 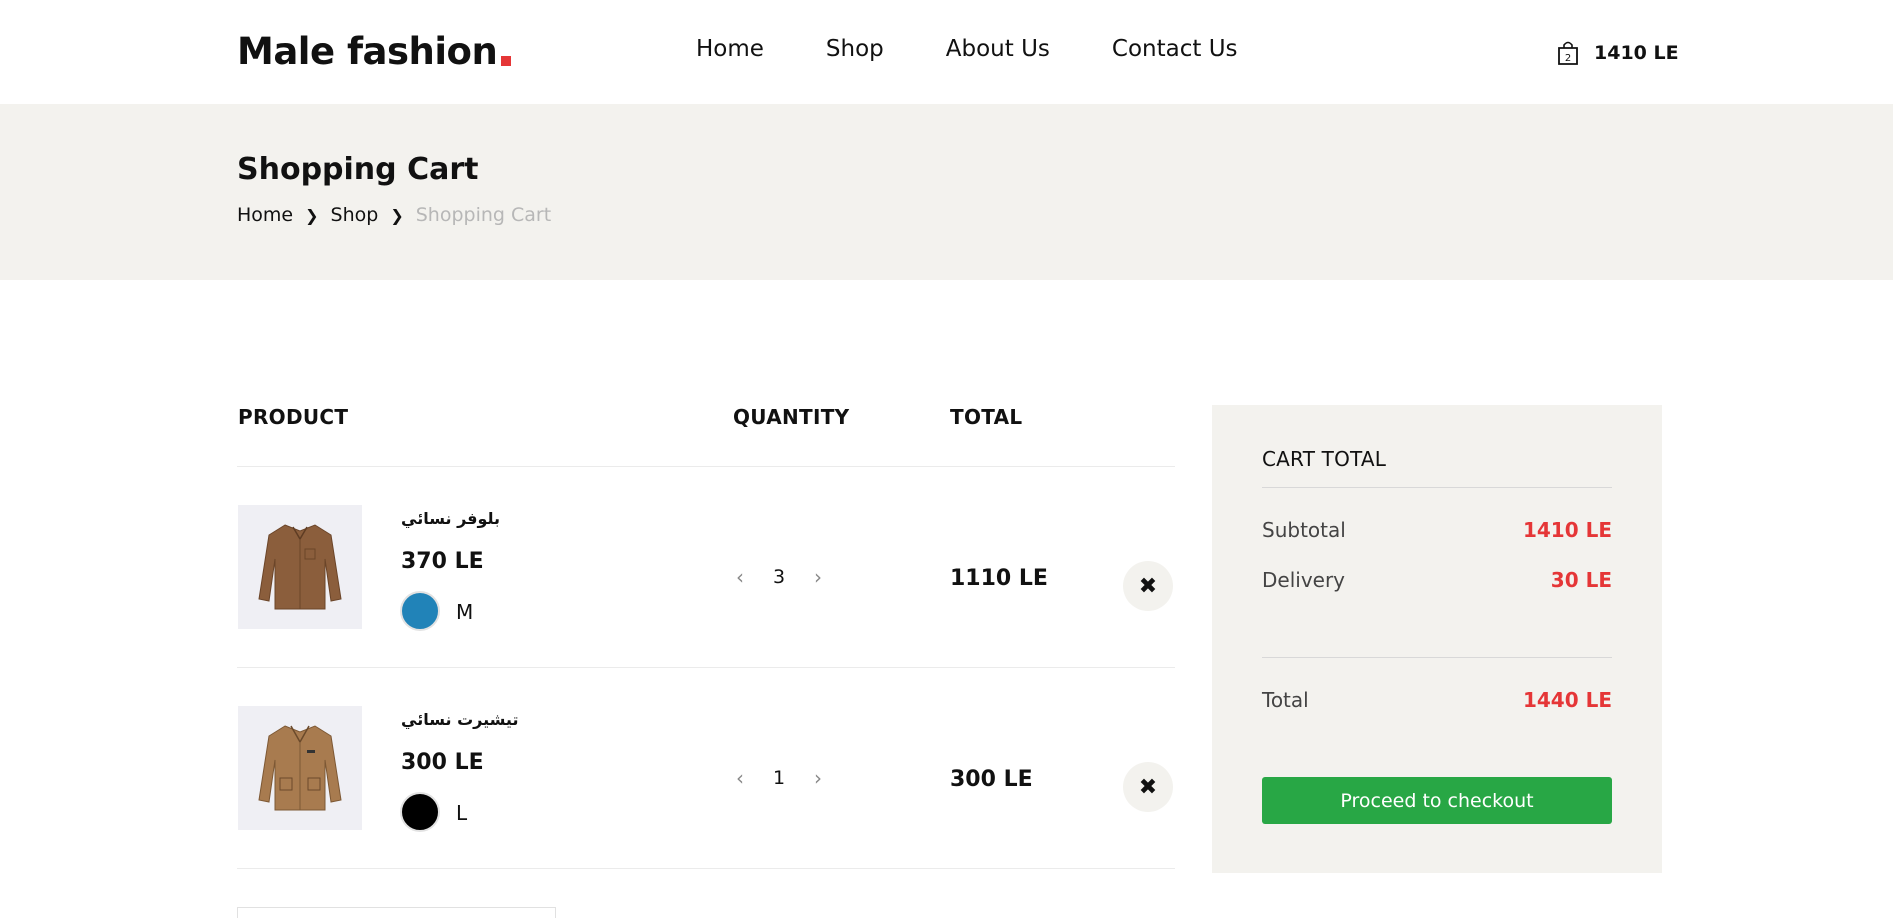 What do you see at coordinates (358, 169) in the screenshot?
I see `page-title: Shopping Cart` at bounding box center [358, 169].